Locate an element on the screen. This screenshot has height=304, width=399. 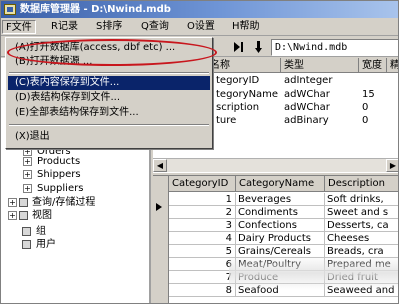
view-folder-icon is located at coordinates (23, 215).